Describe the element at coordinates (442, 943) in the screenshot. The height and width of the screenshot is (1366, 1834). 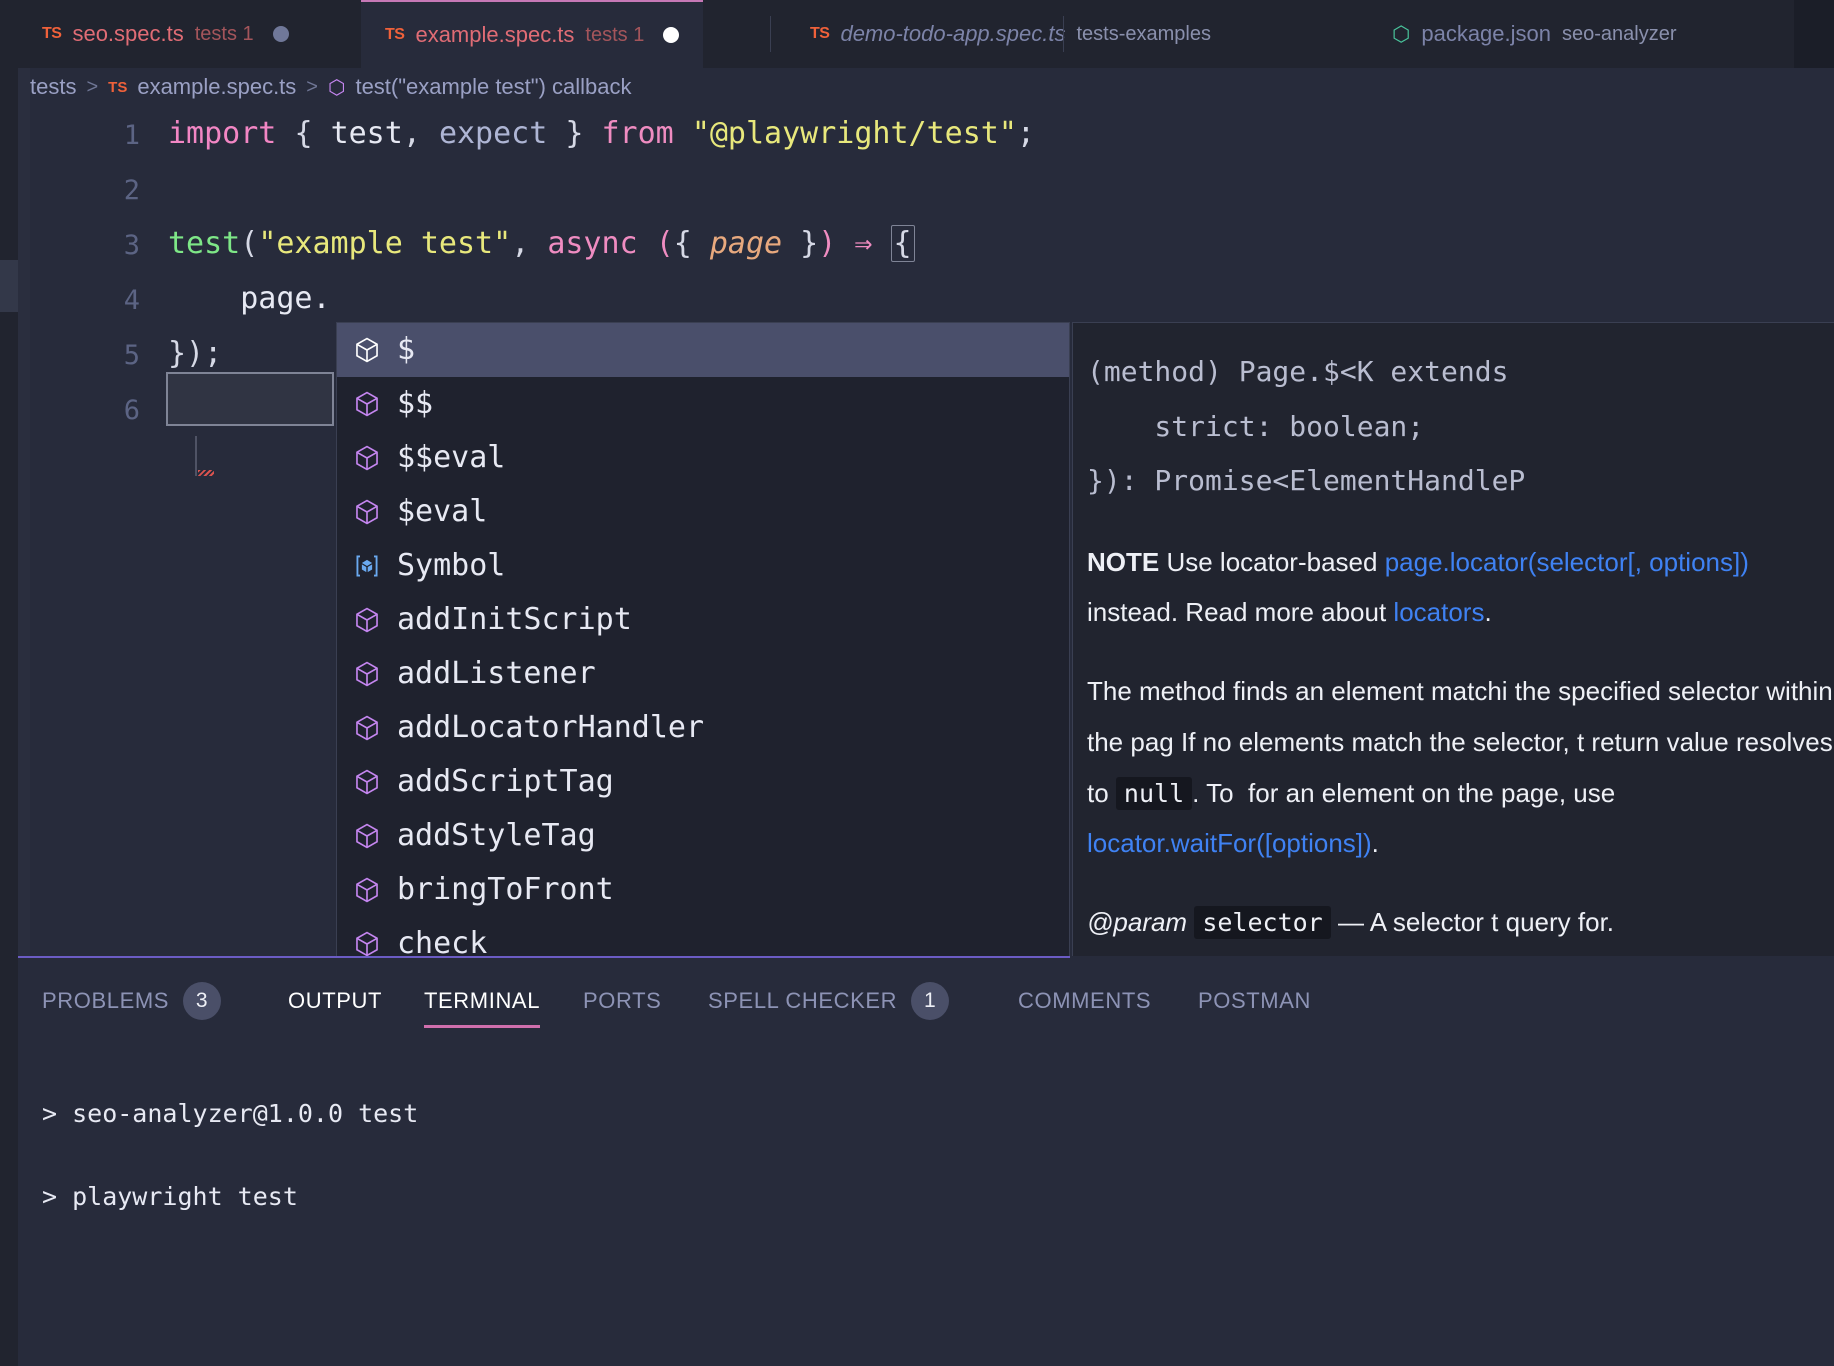
I see `suggest-item-label: check` at that location.